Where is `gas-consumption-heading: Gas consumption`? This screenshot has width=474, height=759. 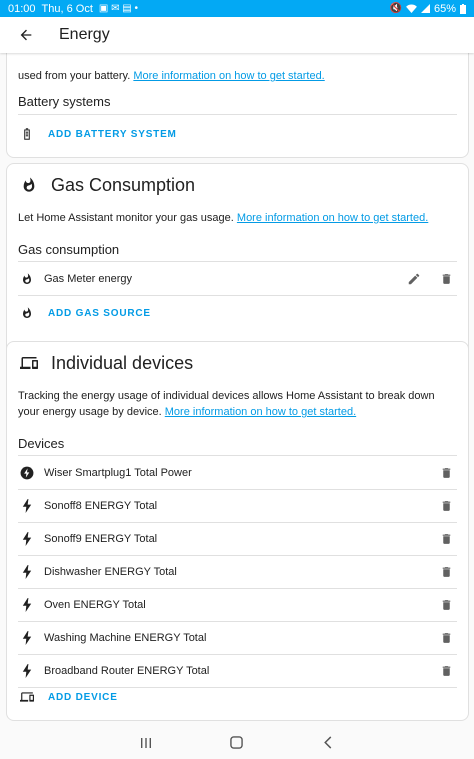
gas-consumption-heading: Gas consumption is located at coordinates (69, 249).